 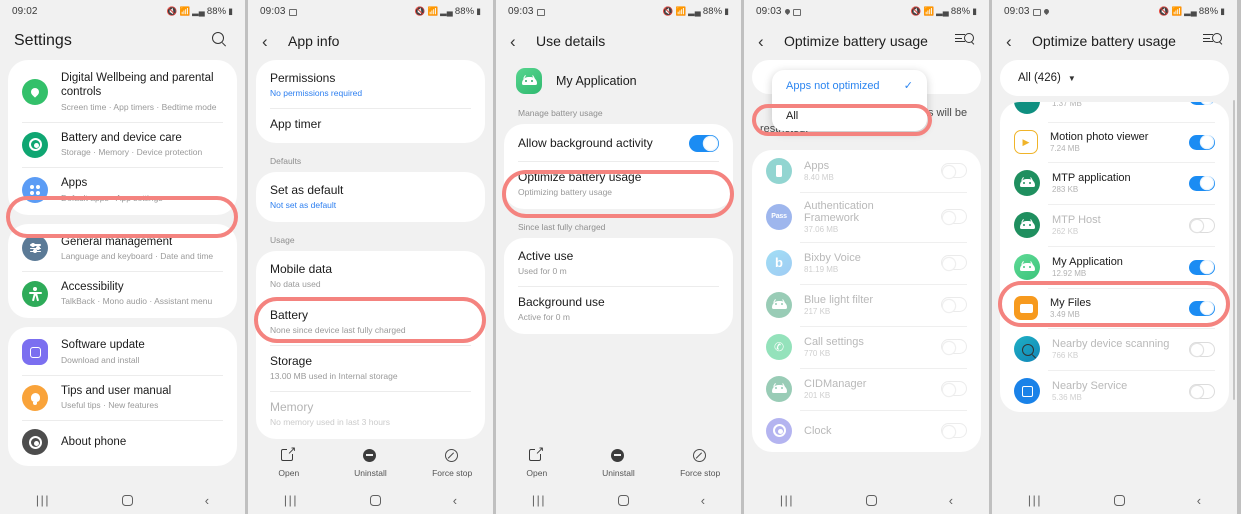 I want to click on row-app-timer: App timer, so click(x=370, y=124).